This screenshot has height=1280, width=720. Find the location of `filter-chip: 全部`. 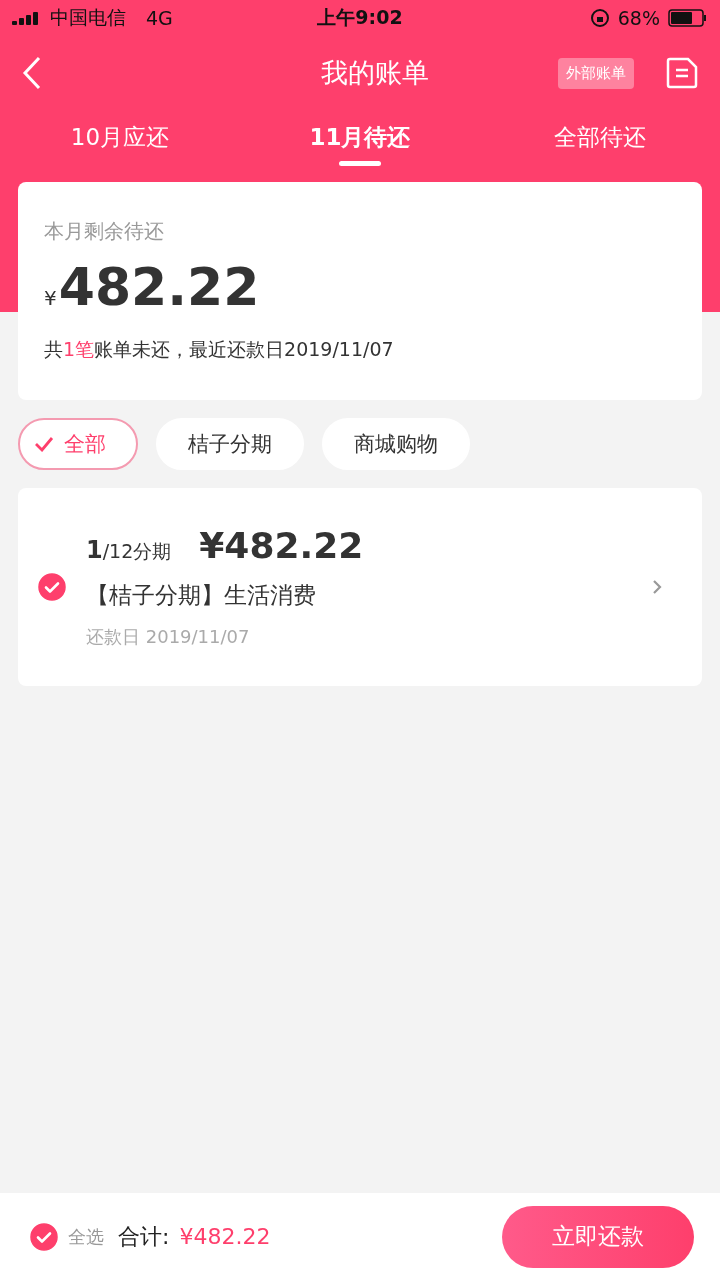

filter-chip: 全部 is located at coordinates (78, 444).